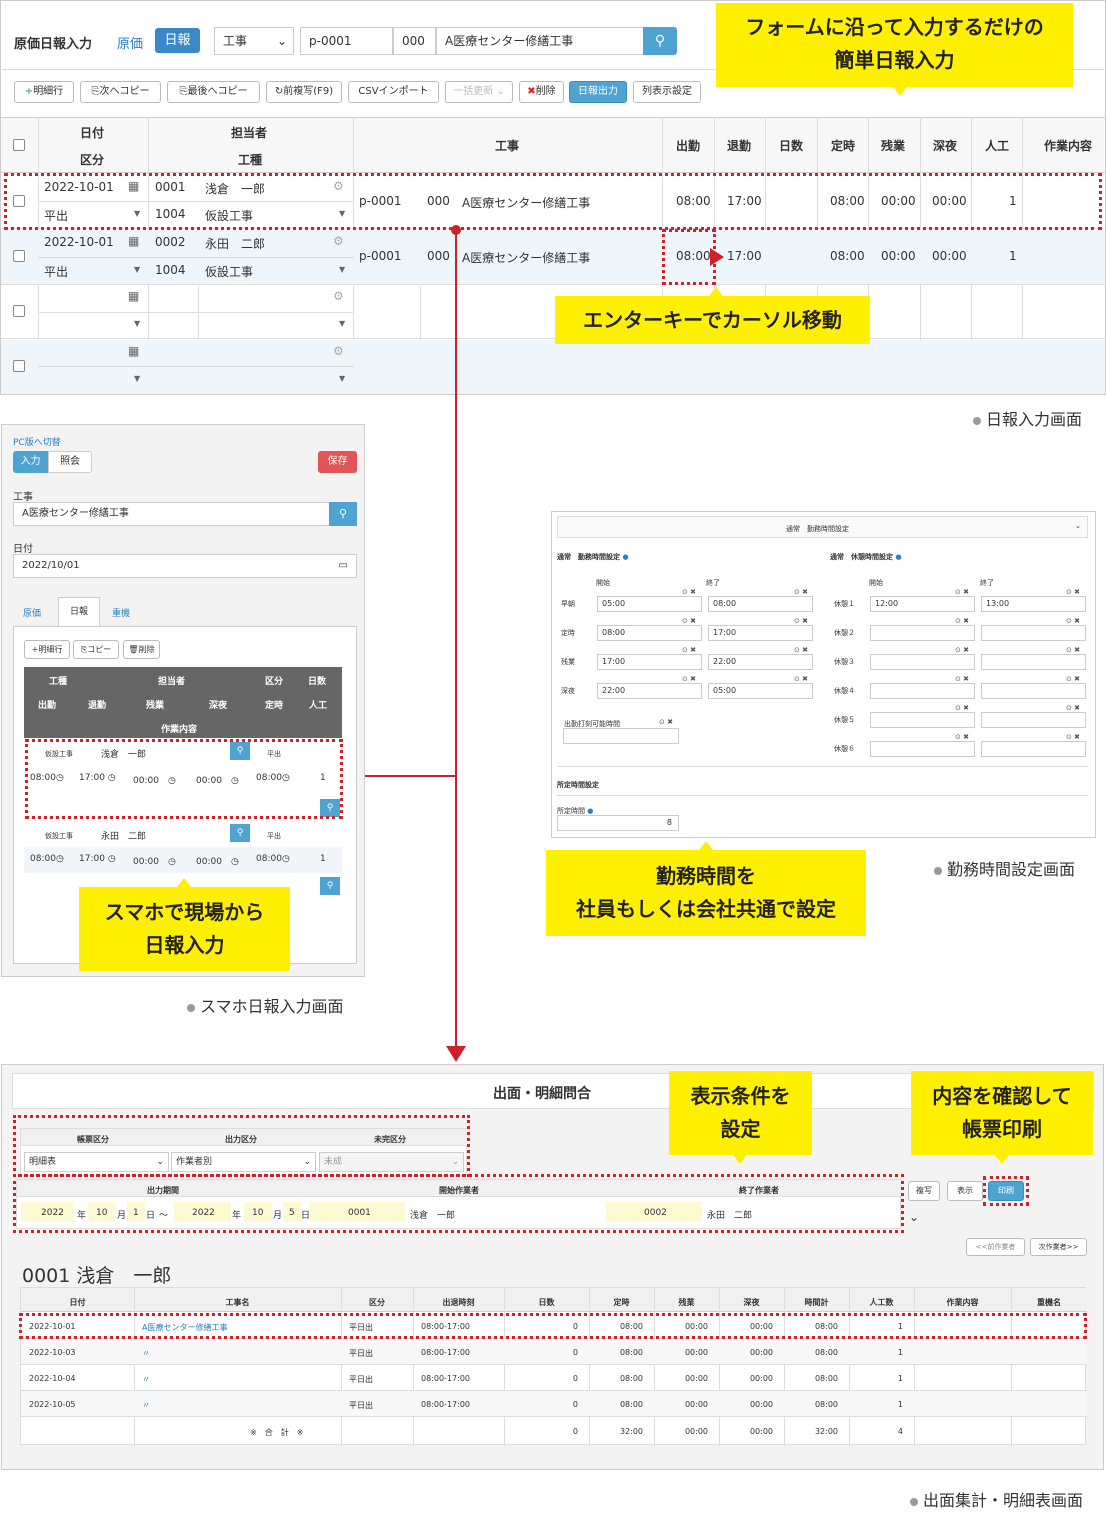 The image size is (1106, 1522). Describe the element at coordinates (649, 691) in the screenshot. I see `kinmu-start-input: 22:00` at that location.